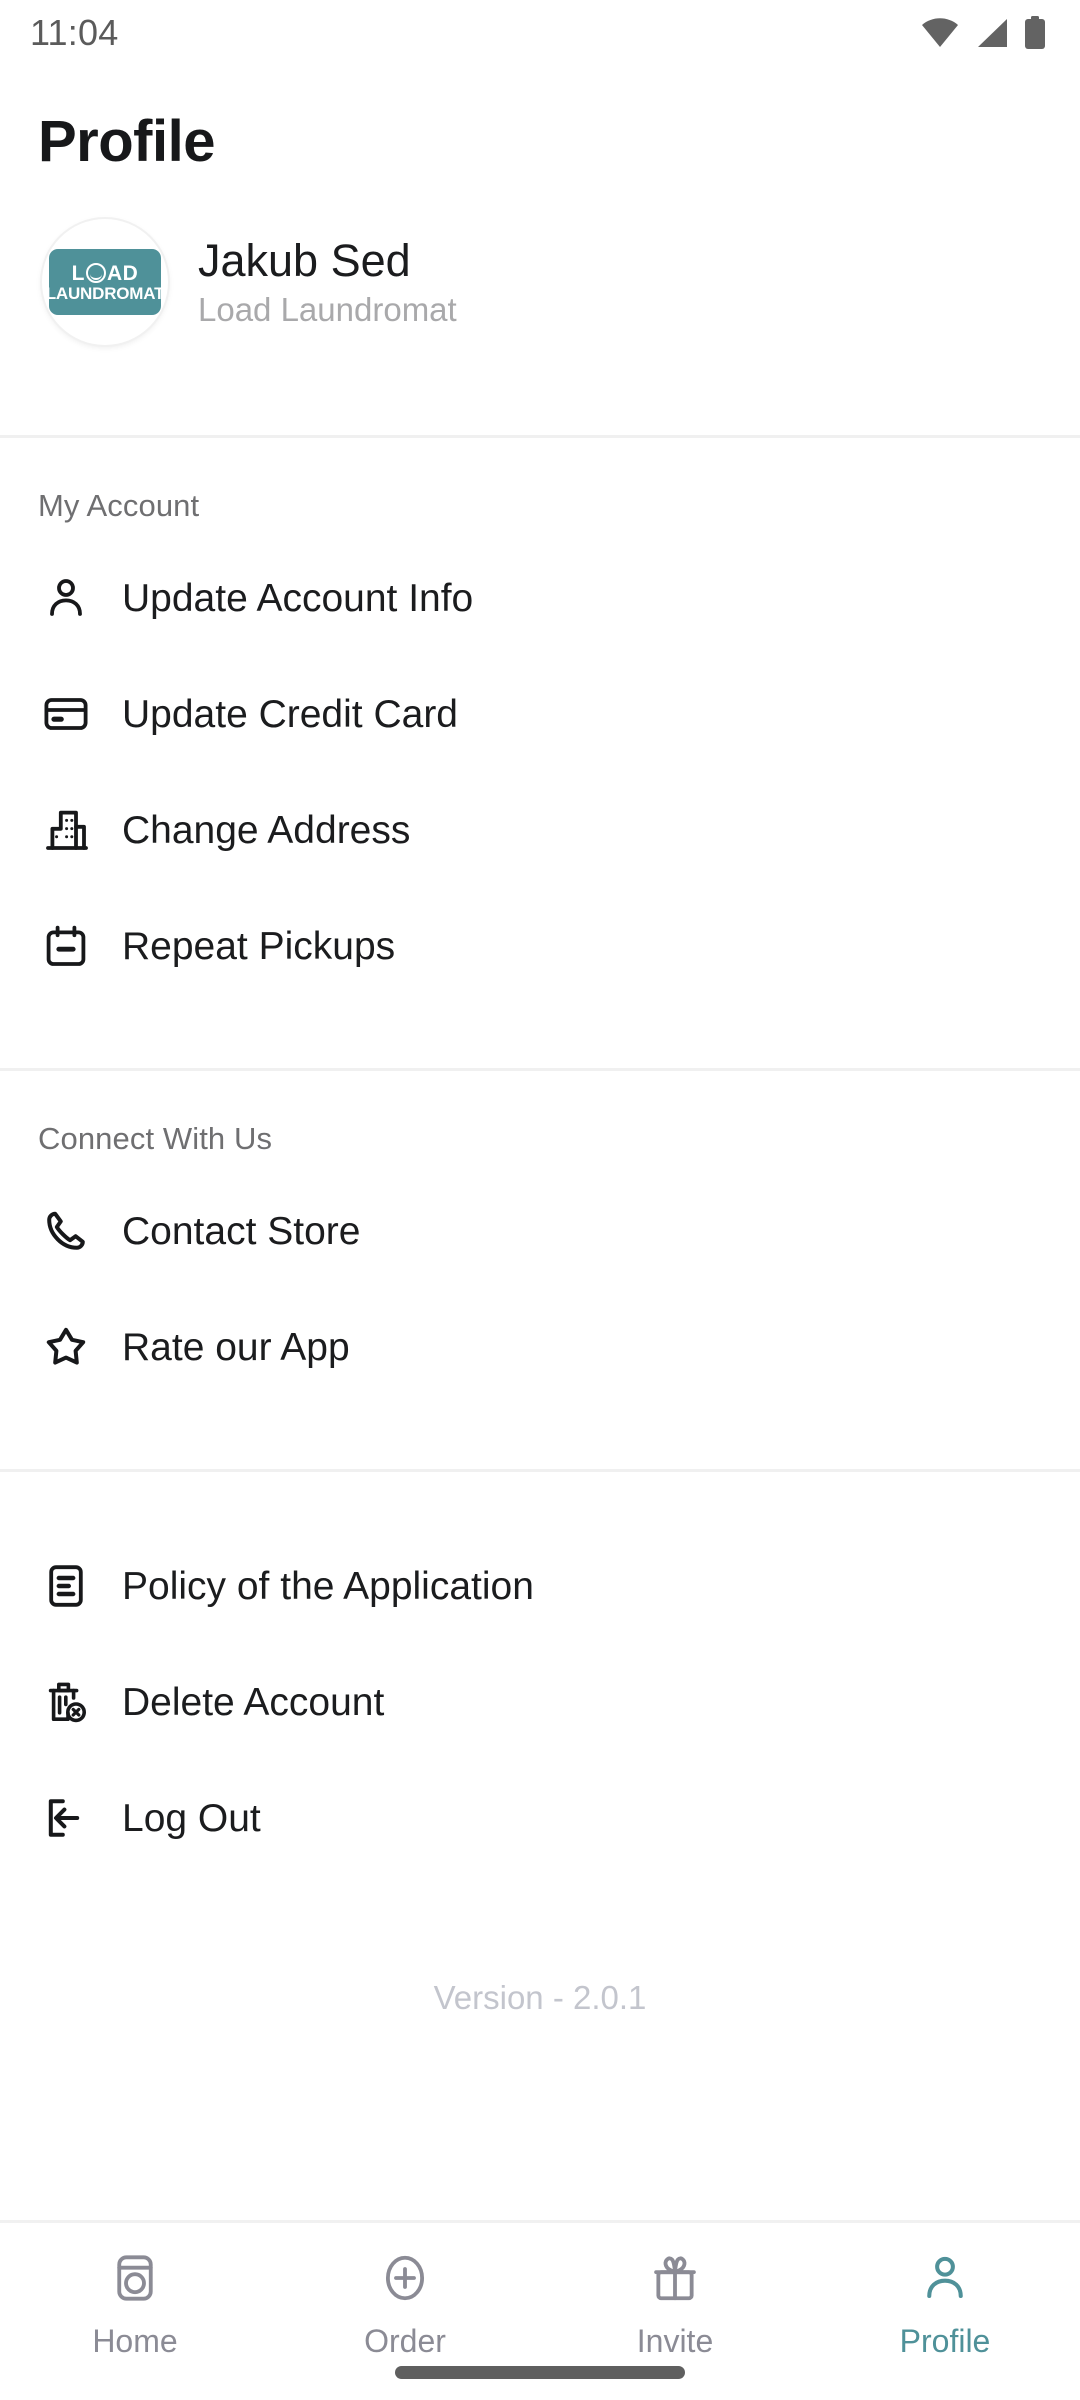 Image resolution: width=1080 pixels, height=2400 pixels. What do you see at coordinates (540, 714) in the screenshot?
I see `menu-item-update-credit-card: Update Credit Card` at bounding box center [540, 714].